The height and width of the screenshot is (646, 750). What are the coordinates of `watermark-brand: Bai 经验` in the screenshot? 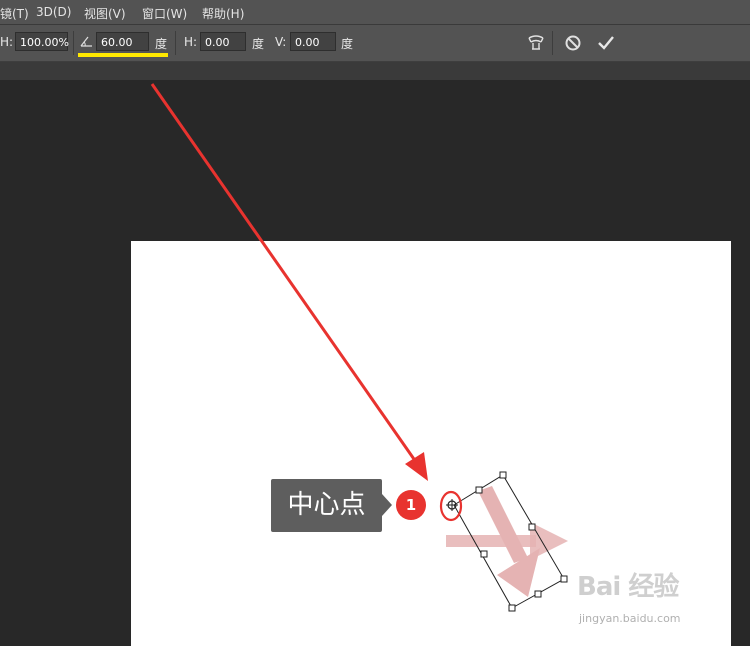 It's located at (628, 587).